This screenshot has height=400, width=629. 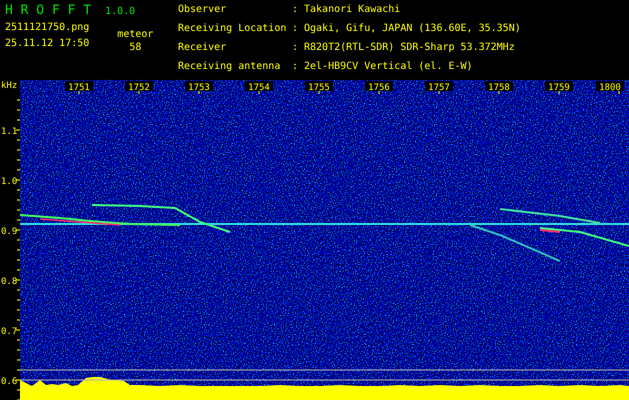 What do you see at coordinates (410, 48) in the screenshot?
I see `info-value: R820T2(RTL-SDR) SDR-Sharp 53.372MHz` at bounding box center [410, 48].